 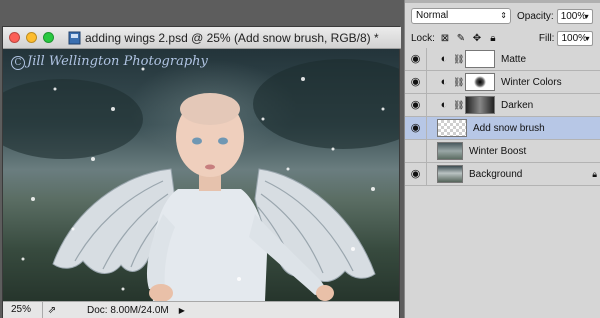 What do you see at coordinates (509, 128) in the screenshot?
I see `layer-name: Add snow brush` at bounding box center [509, 128].